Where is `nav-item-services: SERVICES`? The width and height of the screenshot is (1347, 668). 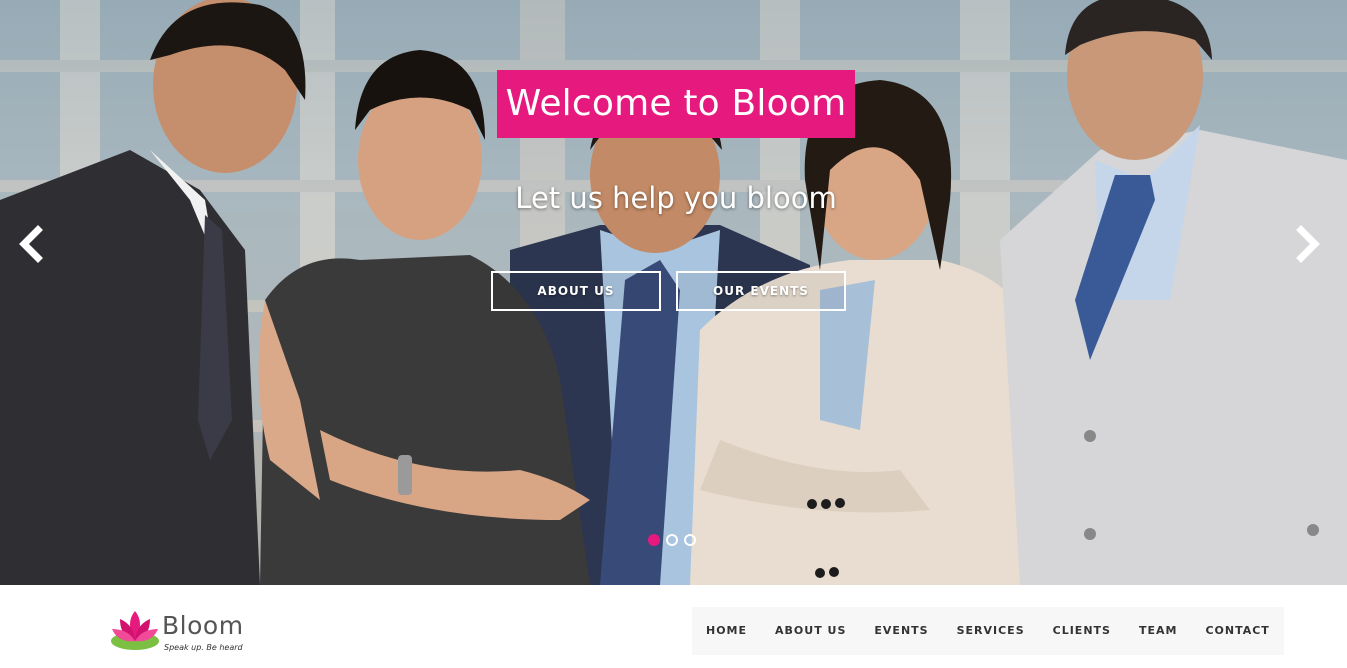
nav-item-services: SERVICES is located at coordinates (991, 631).